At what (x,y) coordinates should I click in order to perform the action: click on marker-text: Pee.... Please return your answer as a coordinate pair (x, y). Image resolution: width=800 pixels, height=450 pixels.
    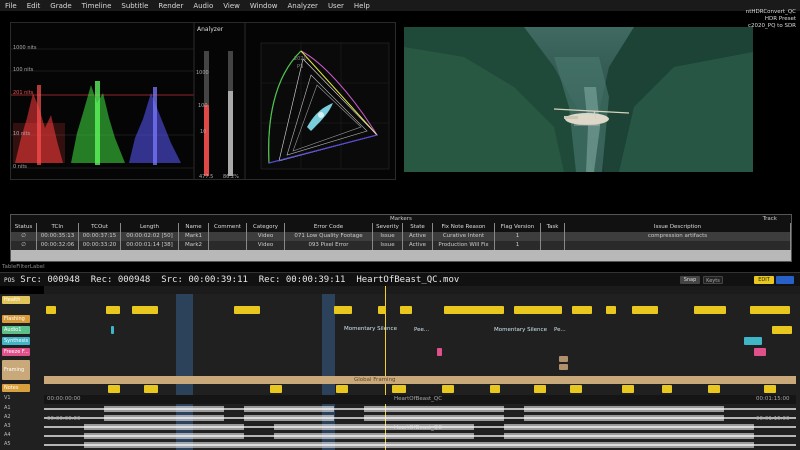
    Looking at the image, I should click on (421, 330).